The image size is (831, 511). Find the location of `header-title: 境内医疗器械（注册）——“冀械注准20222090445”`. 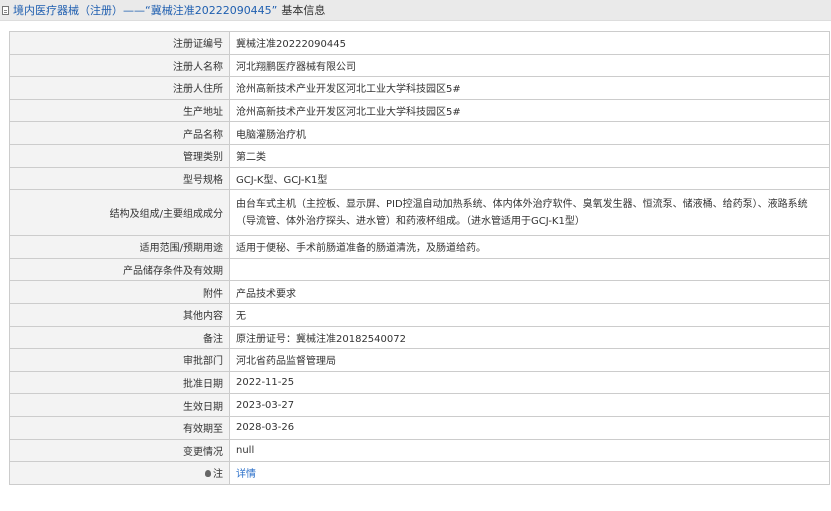

header-title: 境内医疗器械（注册）——“冀械注准20222090445” is located at coordinates (145, 10).